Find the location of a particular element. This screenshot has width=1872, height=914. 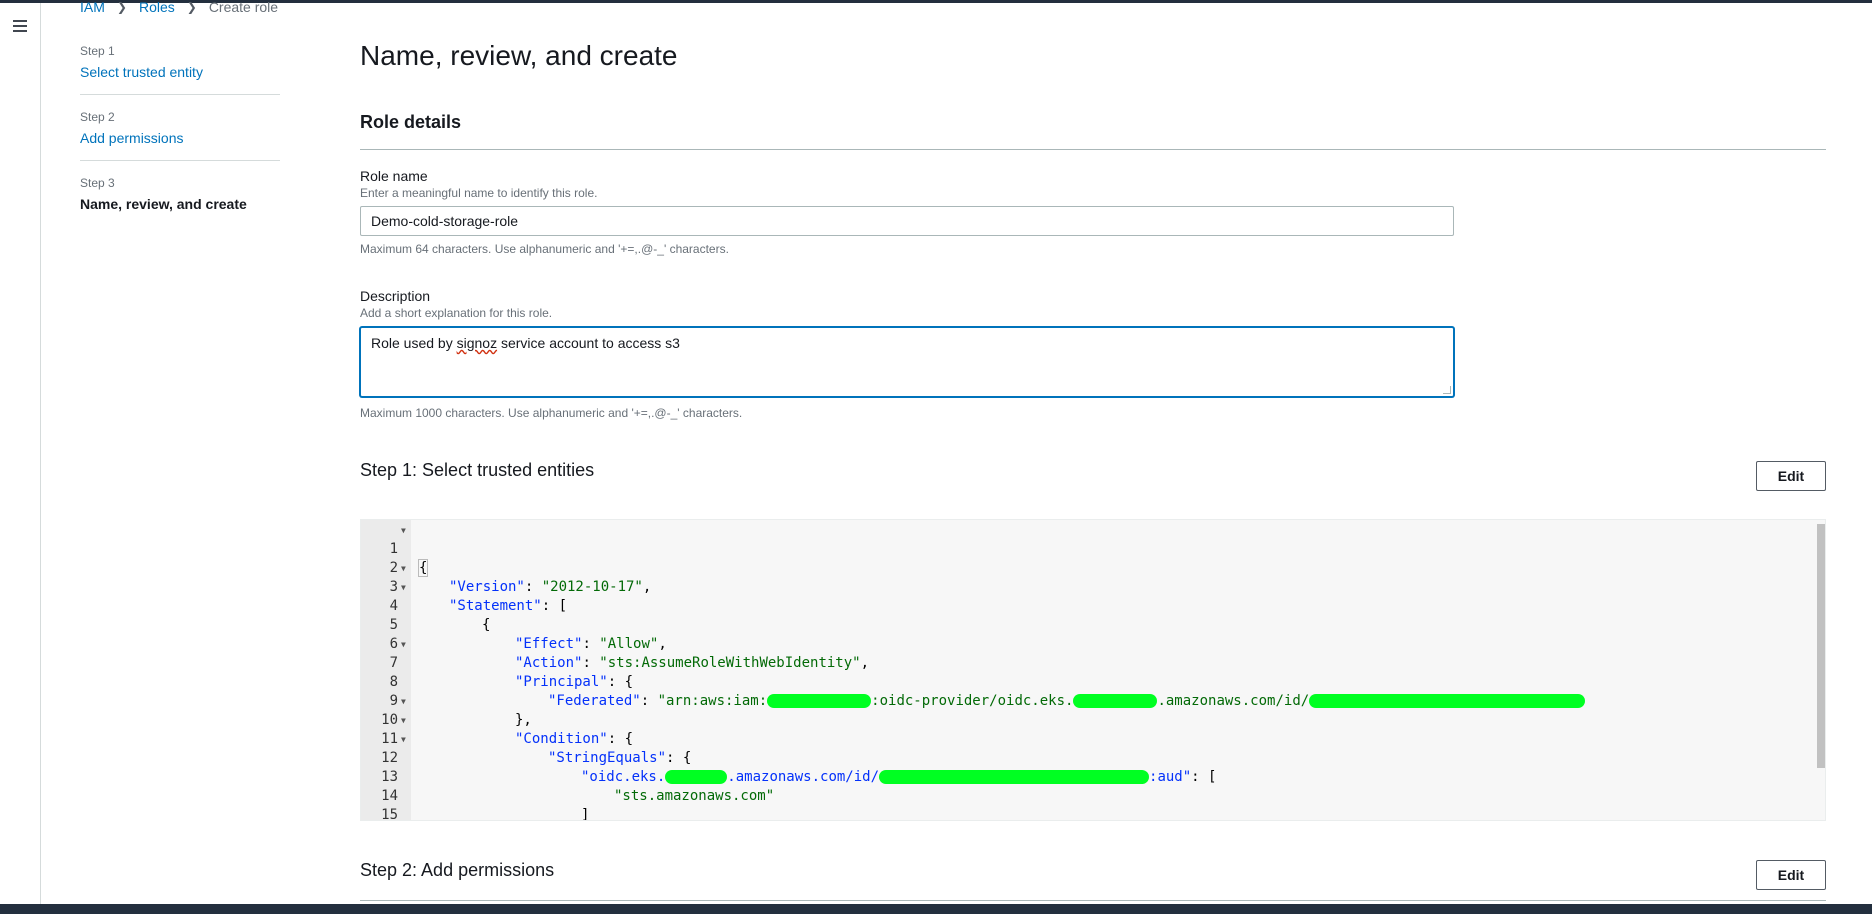

code-line: 5 "Effect": "Allow", is located at coordinates (1081, 624).